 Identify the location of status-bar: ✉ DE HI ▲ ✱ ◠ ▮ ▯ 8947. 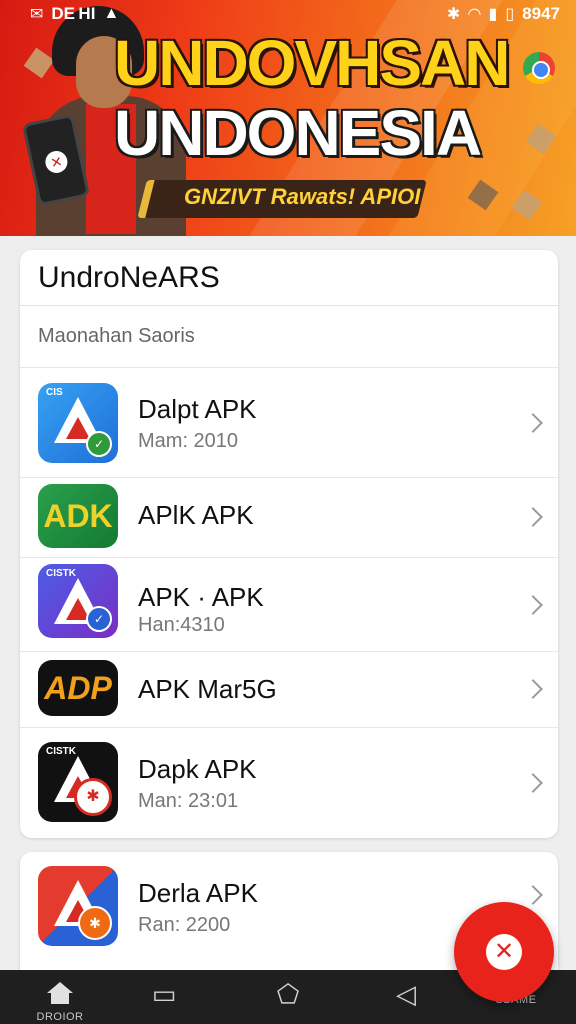
(288, 15).